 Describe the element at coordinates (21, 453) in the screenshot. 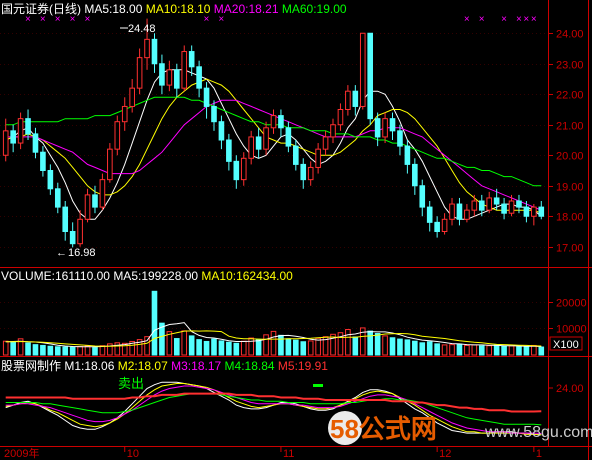

I see `time-tick-label: 2009年` at that location.